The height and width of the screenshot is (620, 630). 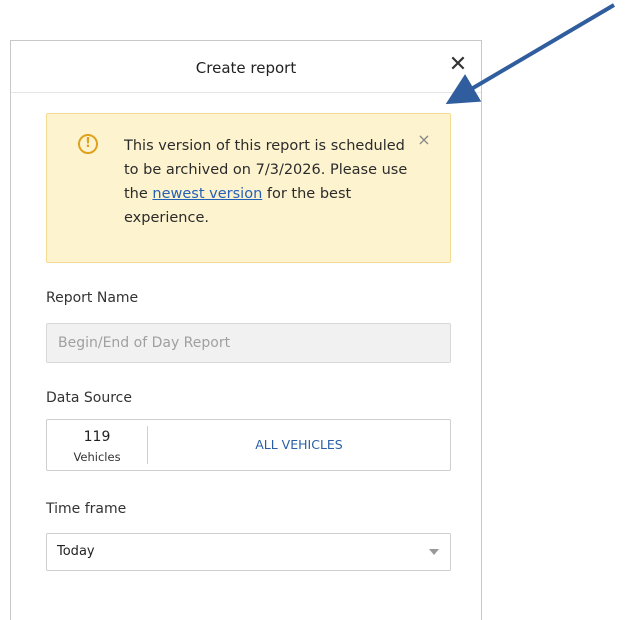 What do you see at coordinates (458, 65) in the screenshot?
I see `close-icon: ✕` at bounding box center [458, 65].